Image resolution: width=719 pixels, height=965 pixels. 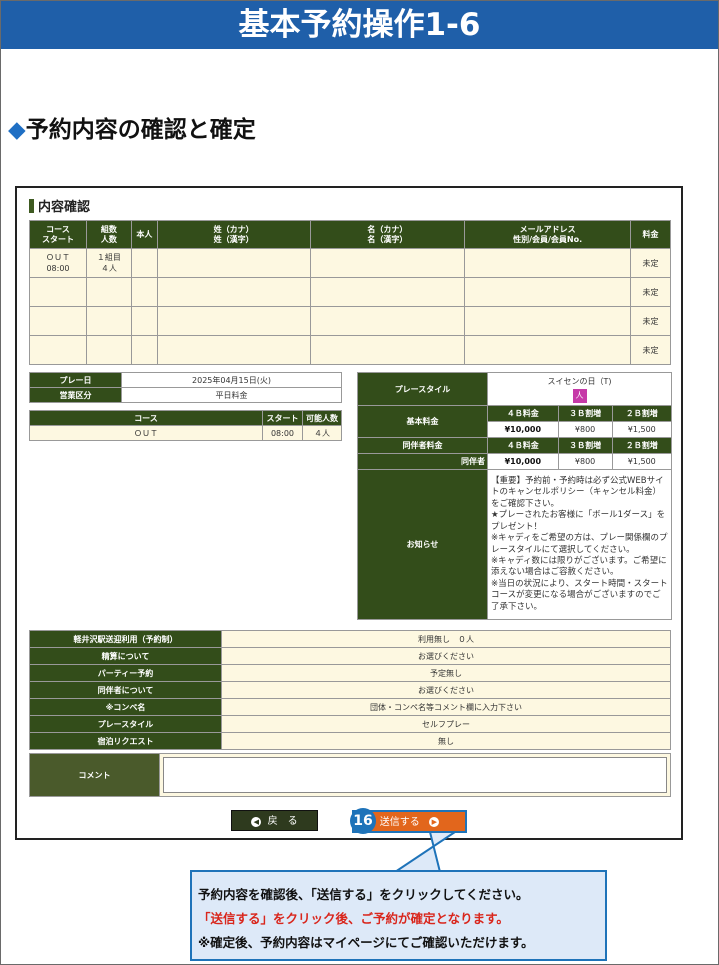 What do you see at coordinates (353, 918) in the screenshot?
I see `callout-line-2: 「送信する」をクリック後、ご予約が確定となります。` at bounding box center [353, 918].